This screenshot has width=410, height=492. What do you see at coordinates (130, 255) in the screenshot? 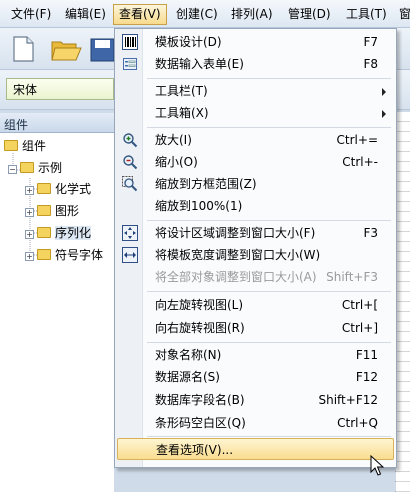
I see `fit-width-icon` at bounding box center [130, 255].